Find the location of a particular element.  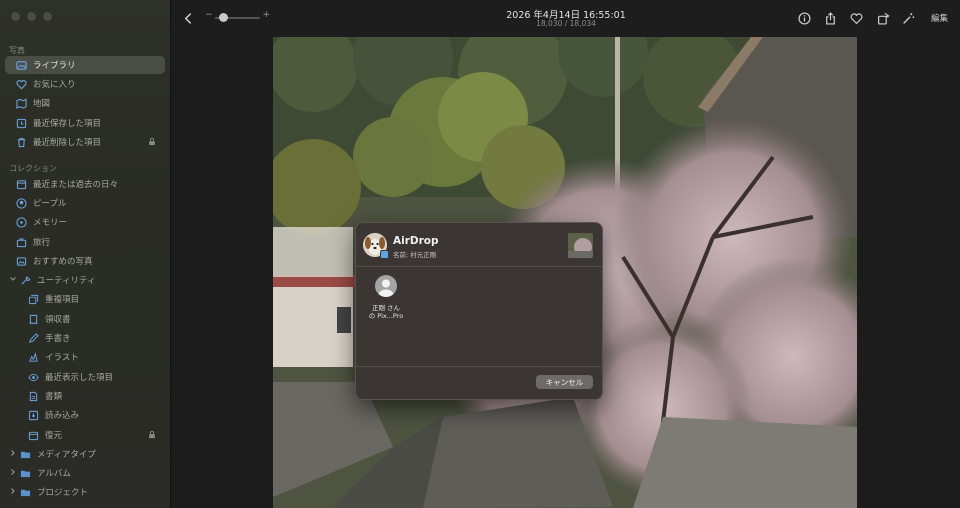

duplicates-icon is located at coordinates (33, 299).